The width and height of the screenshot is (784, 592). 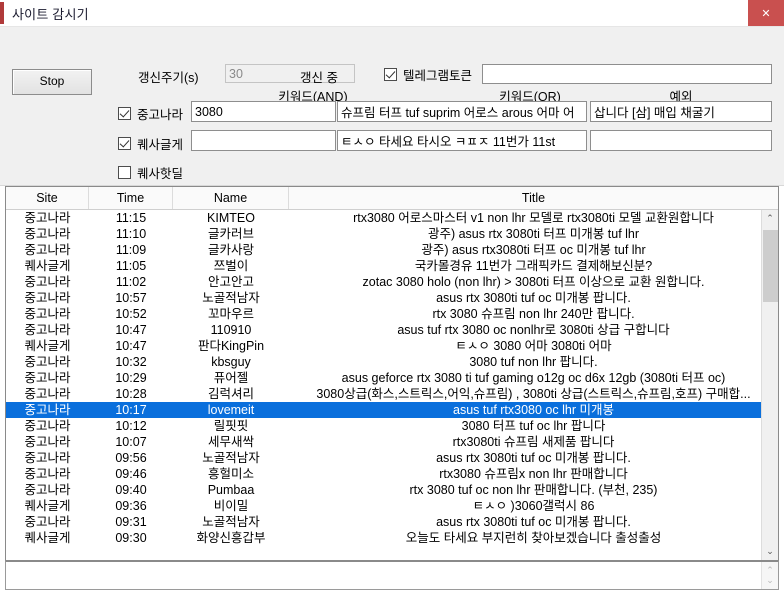 What do you see at coordinates (52, 82) in the screenshot?
I see `stop-button: Stop` at bounding box center [52, 82].